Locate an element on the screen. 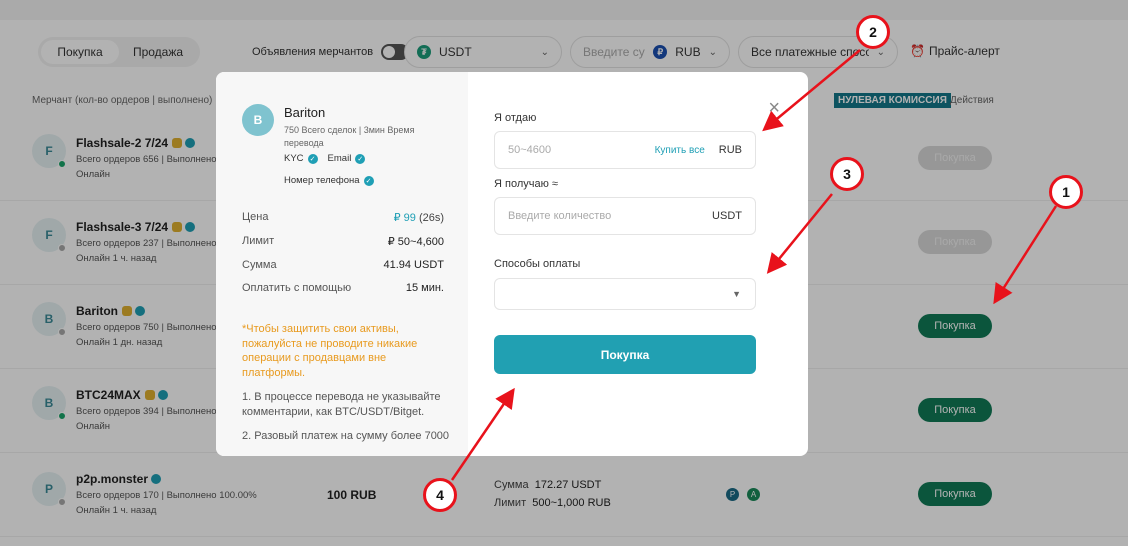 This screenshot has height=546, width=1128. annotation-marker-4: 4 is located at coordinates (440, 495).